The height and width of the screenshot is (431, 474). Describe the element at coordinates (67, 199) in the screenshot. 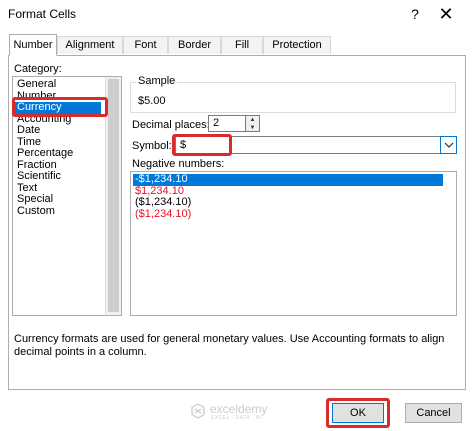

I see `category-item-special: Special` at that location.